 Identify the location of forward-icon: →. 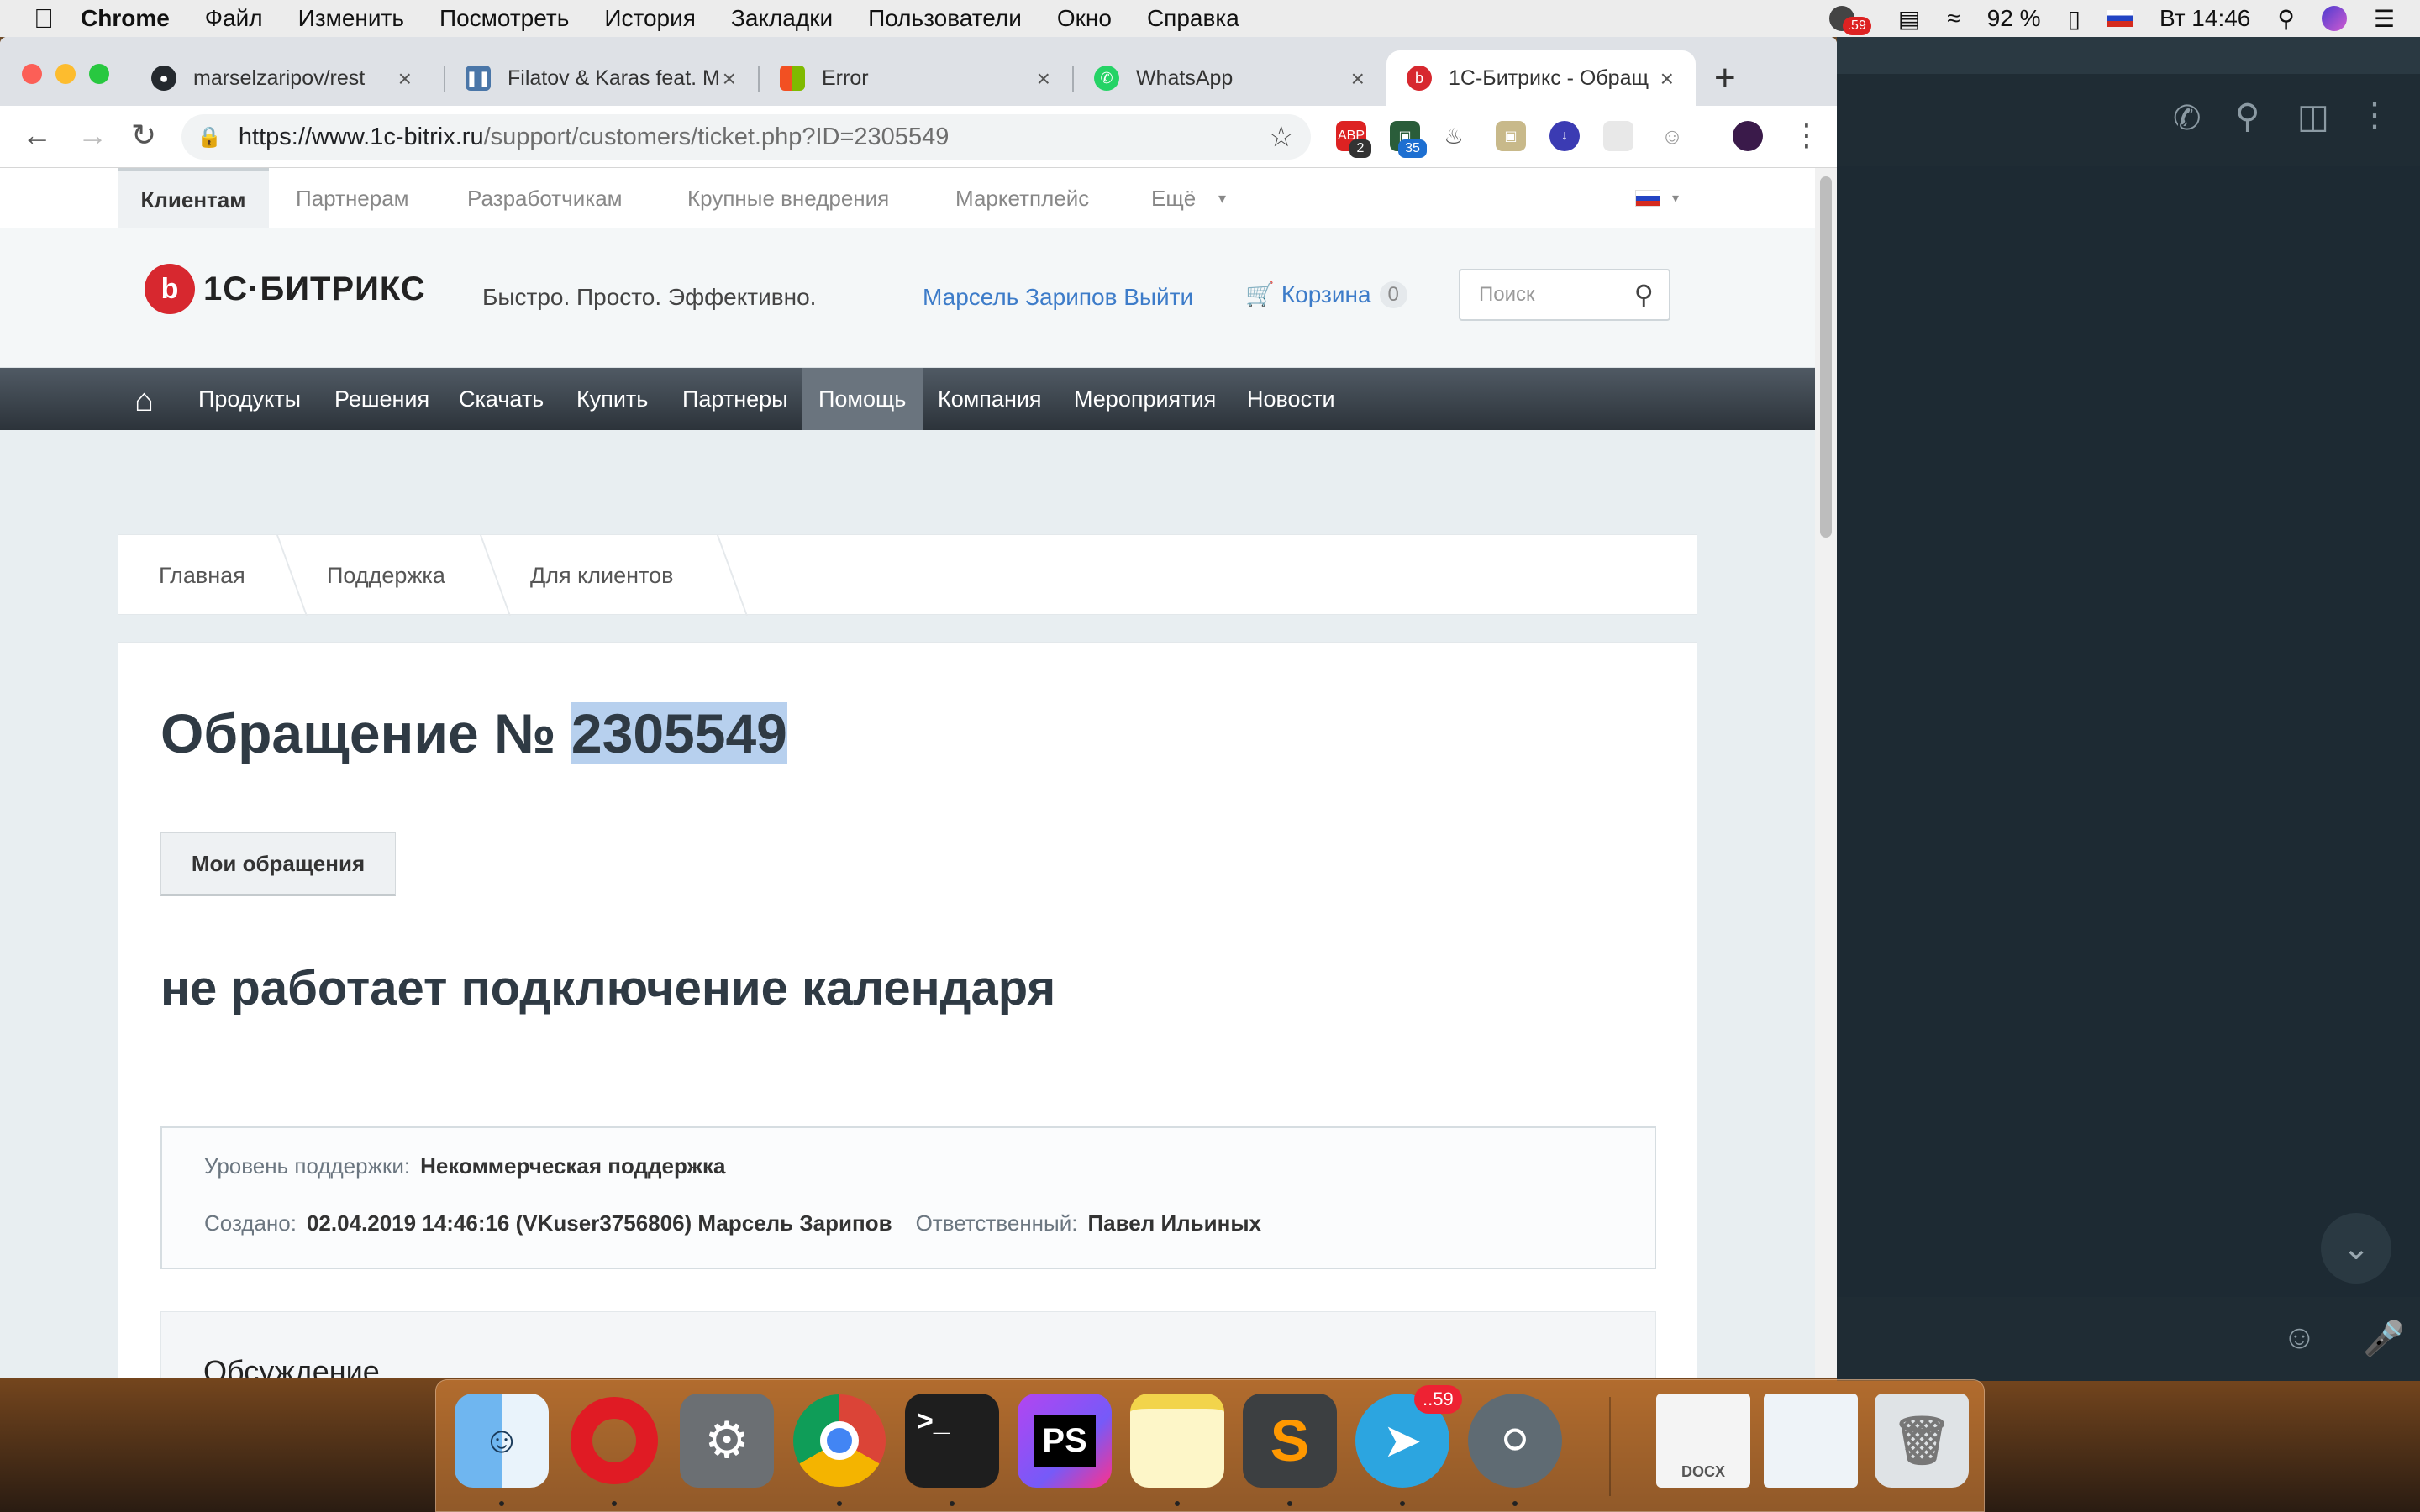
(92, 135).